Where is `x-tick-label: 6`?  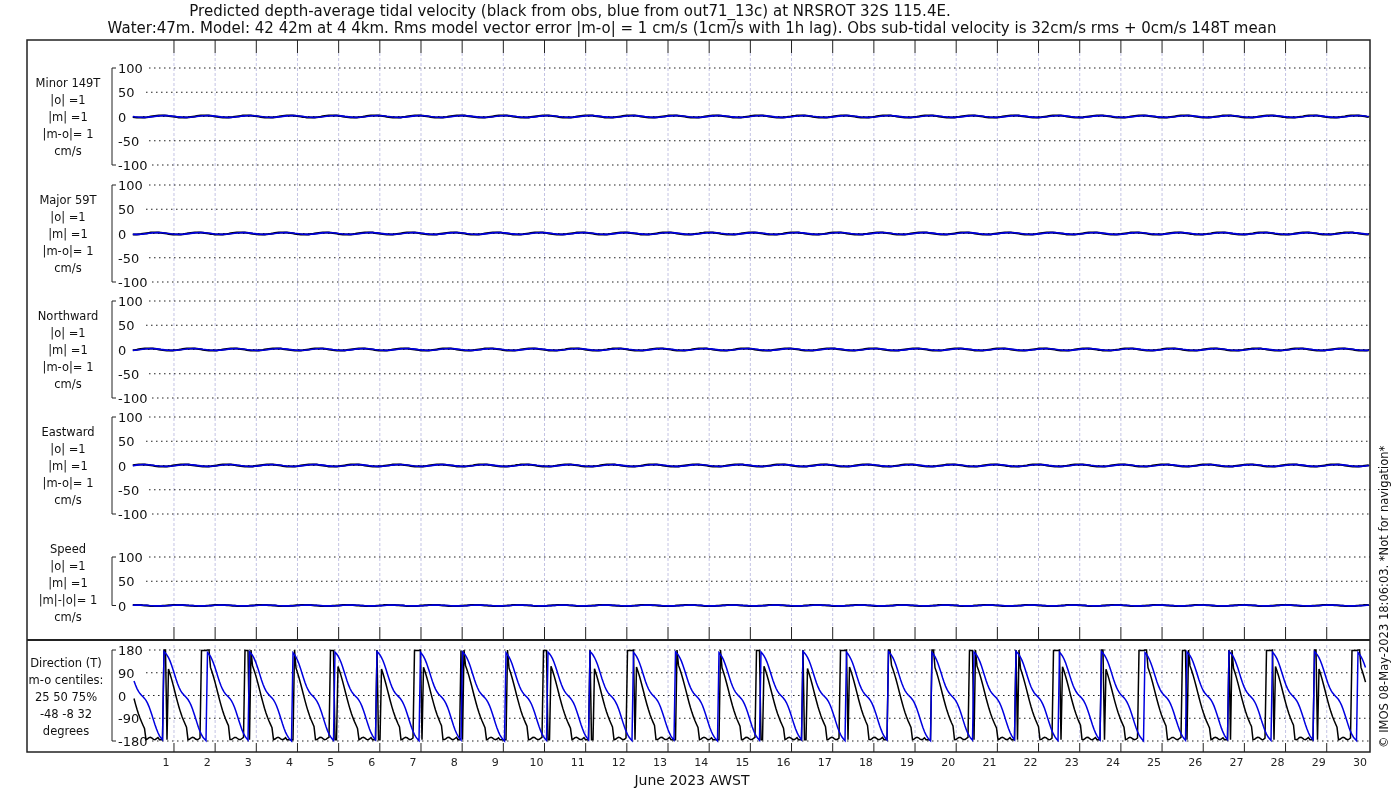 x-tick-label: 6 is located at coordinates (372, 762).